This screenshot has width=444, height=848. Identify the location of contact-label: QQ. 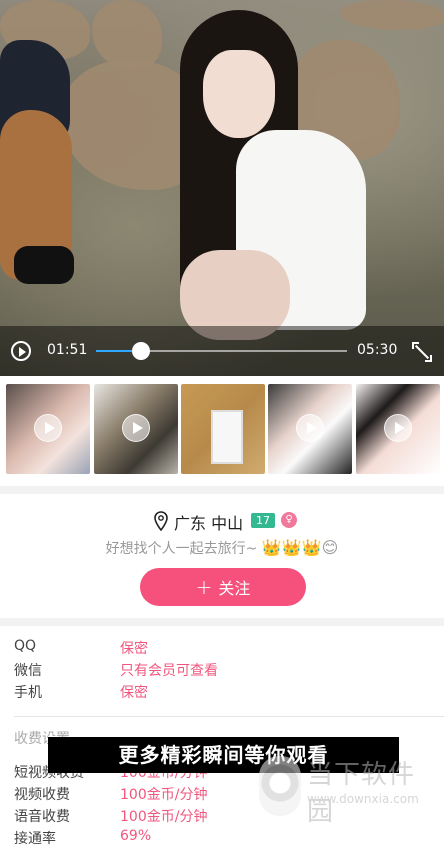
(25, 646).